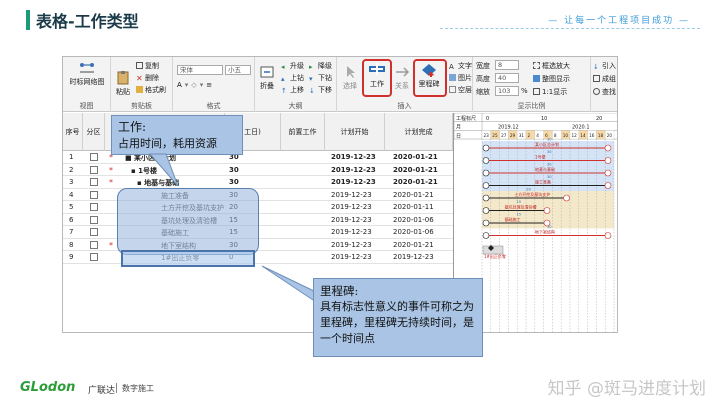  What do you see at coordinates (196, 85) in the screenshot?
I see `text-style-buttons: A▾◇▾≡` at bounding box center [196, 85].